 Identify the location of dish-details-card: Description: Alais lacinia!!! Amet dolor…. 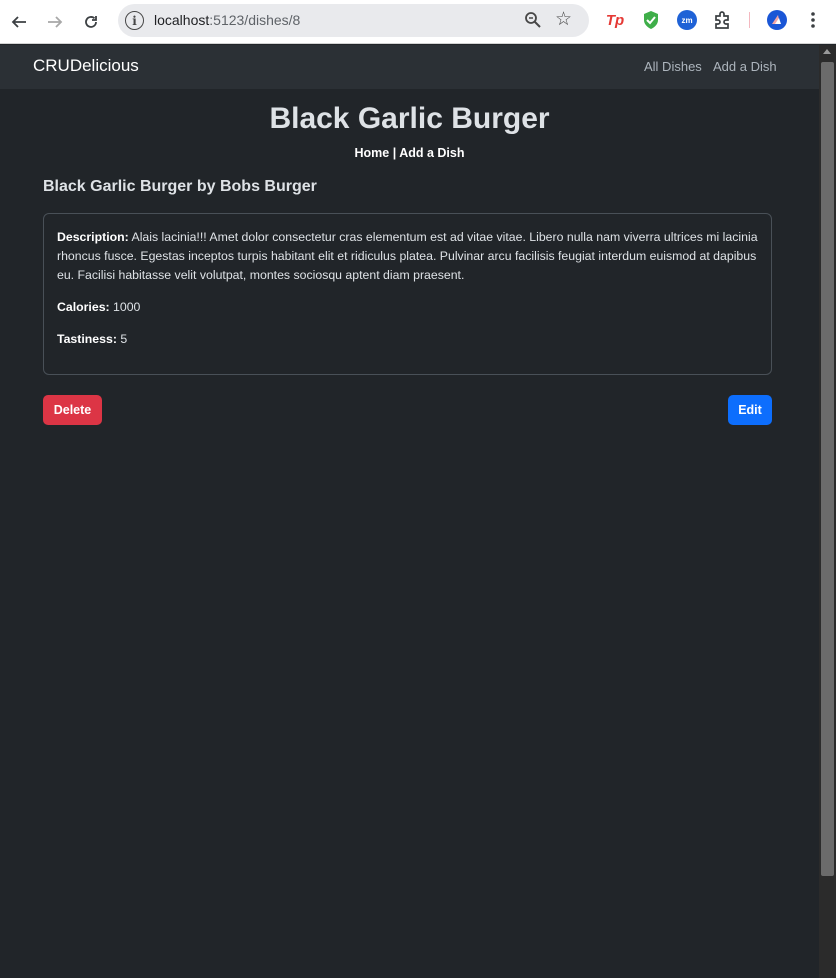
(407, 294).